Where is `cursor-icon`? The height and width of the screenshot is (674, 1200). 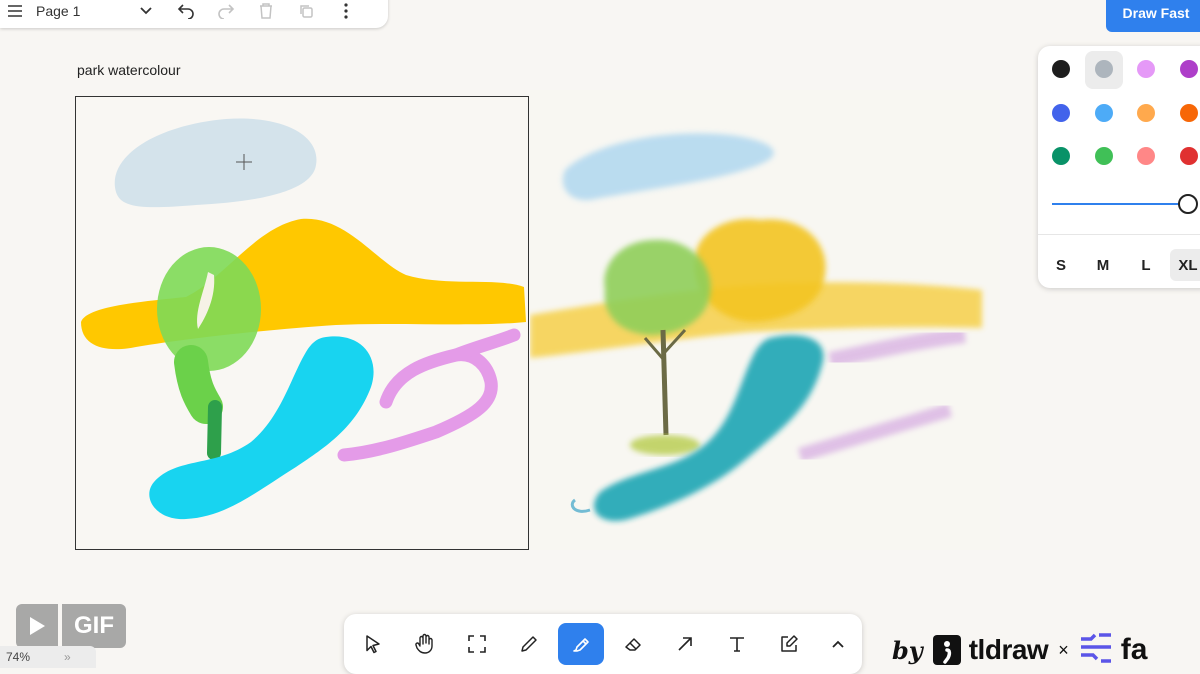
cursor-icon is located at coordinates (373, 644).